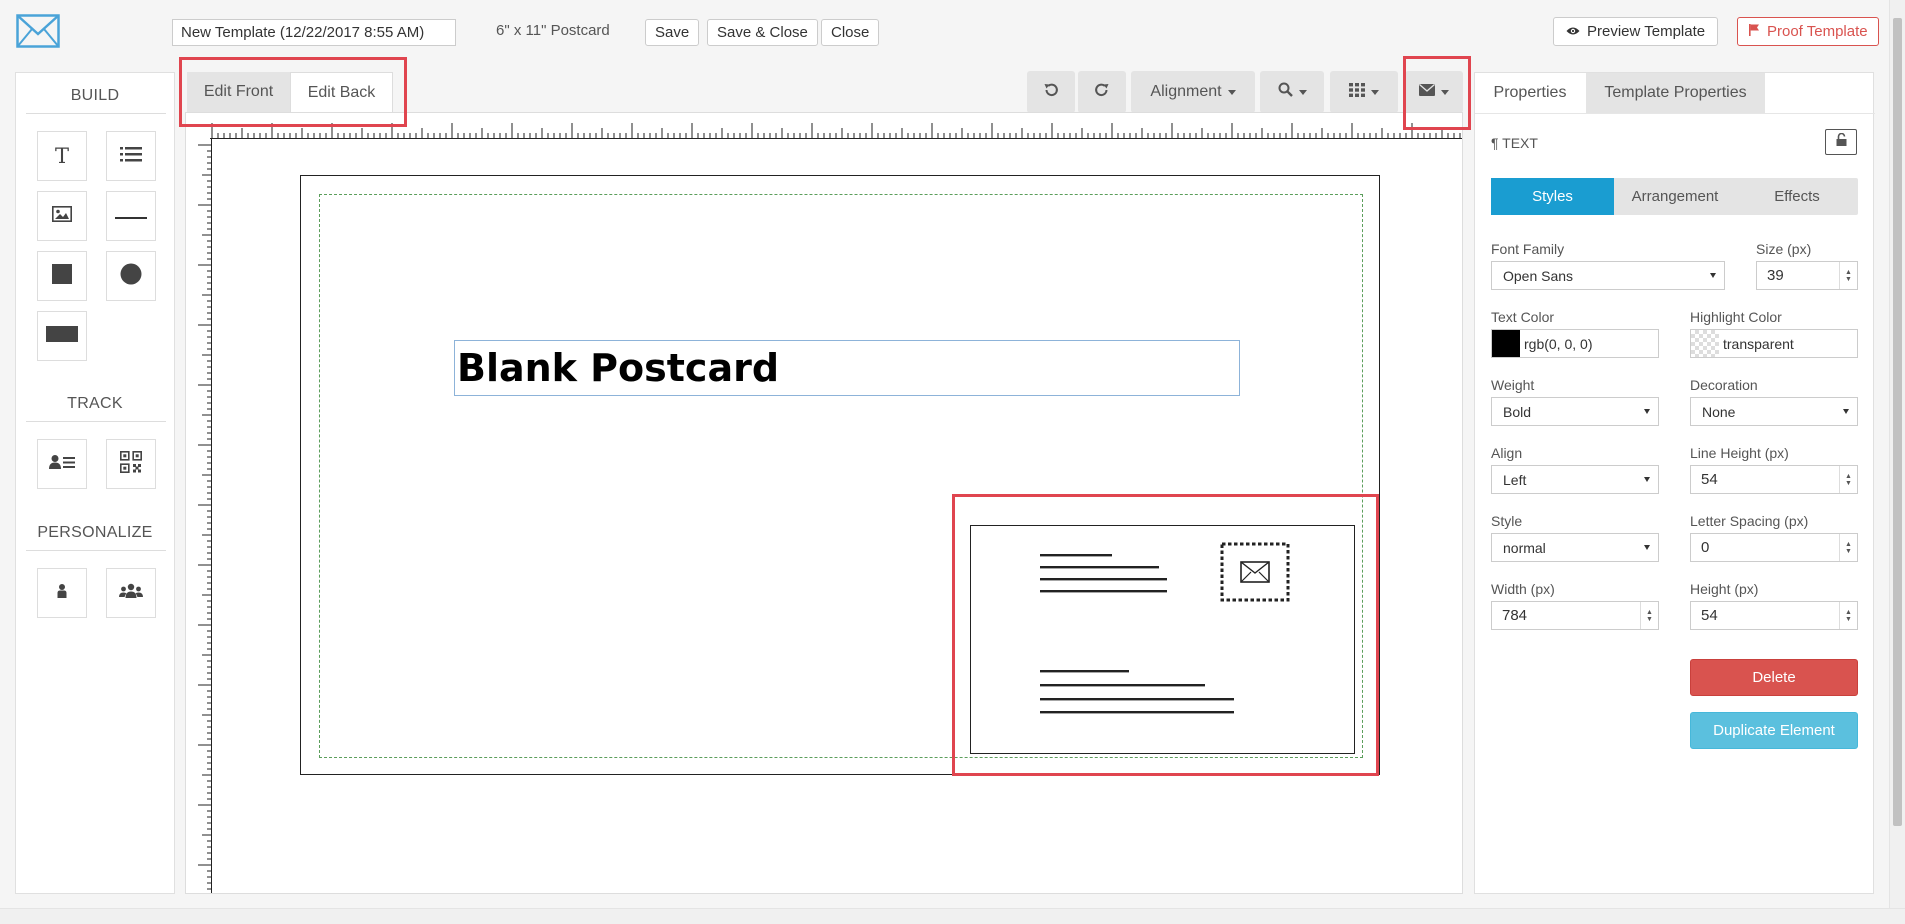 The height and width of the screenshot is (924, 1905). I want to click on preview-template-button: Preview Template, so click(1636, 31).